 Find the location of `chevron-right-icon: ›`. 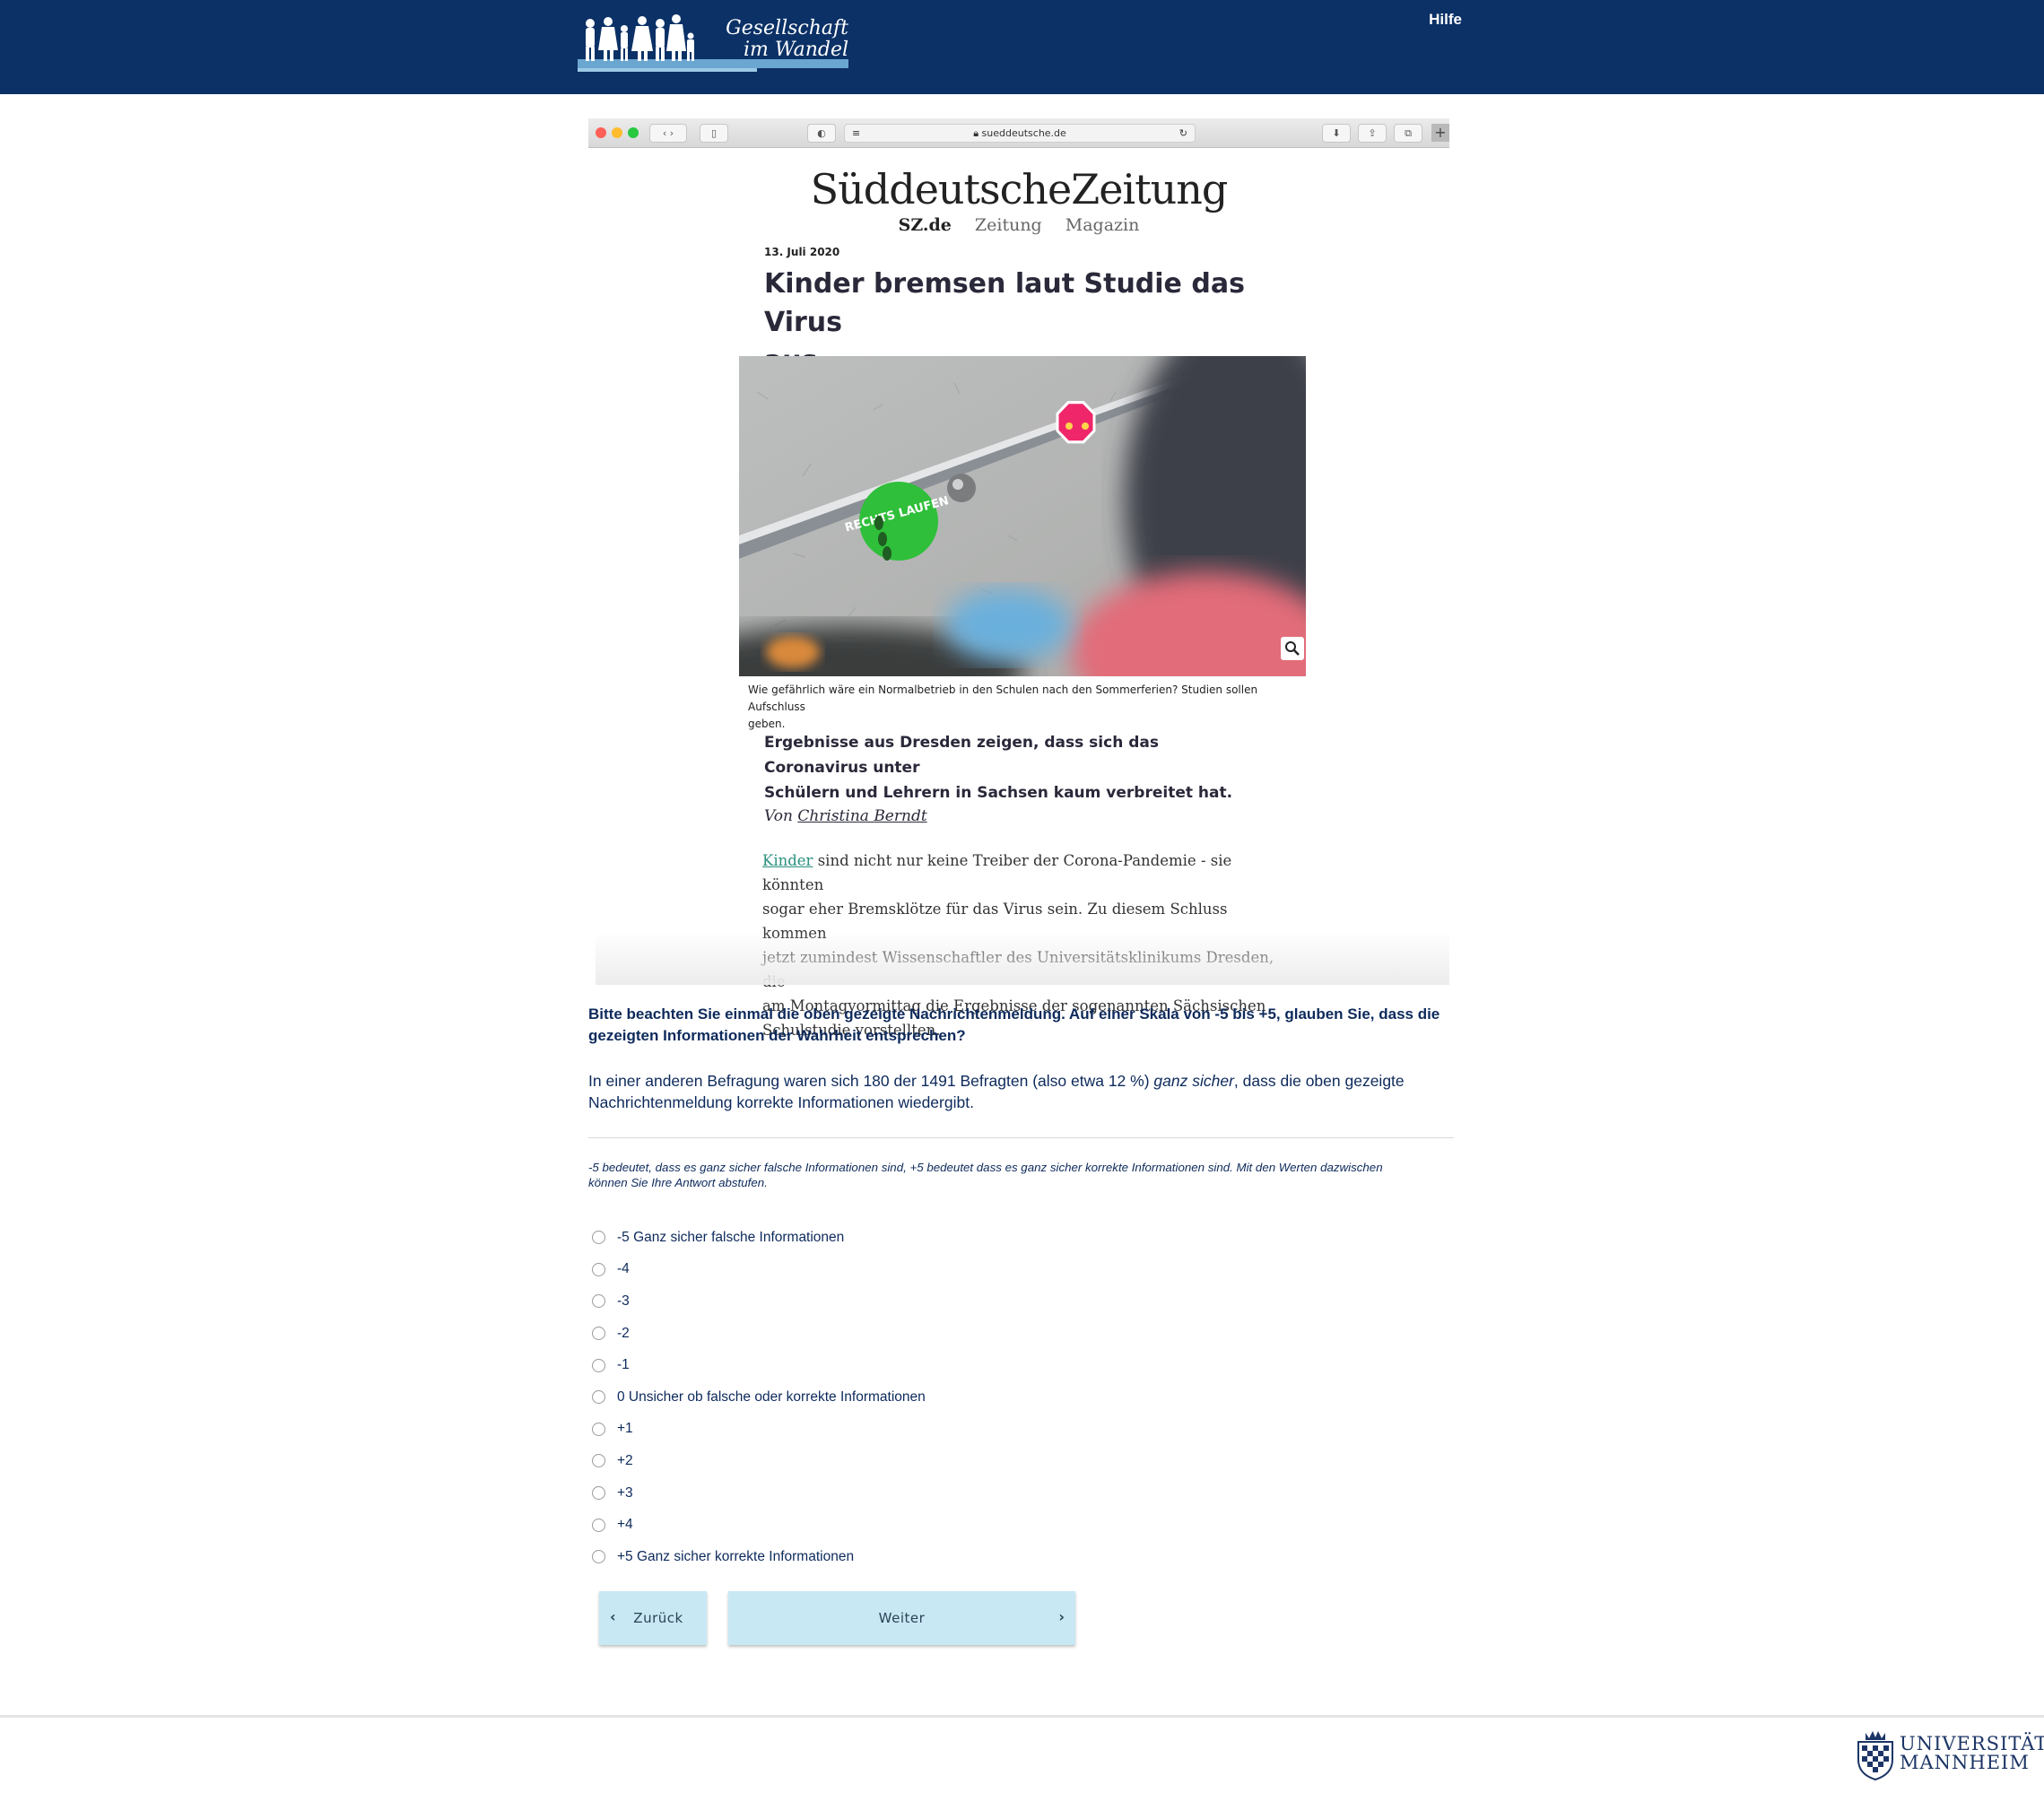

chevron-right-icon: › is located at coordinates (1062, 1616).